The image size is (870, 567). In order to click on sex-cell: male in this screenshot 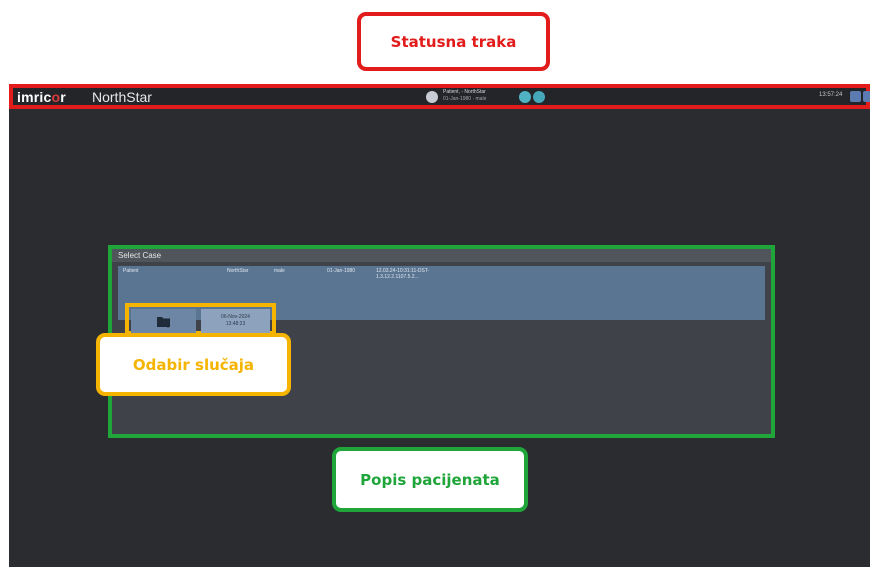, I will do `click(279, 271)`.